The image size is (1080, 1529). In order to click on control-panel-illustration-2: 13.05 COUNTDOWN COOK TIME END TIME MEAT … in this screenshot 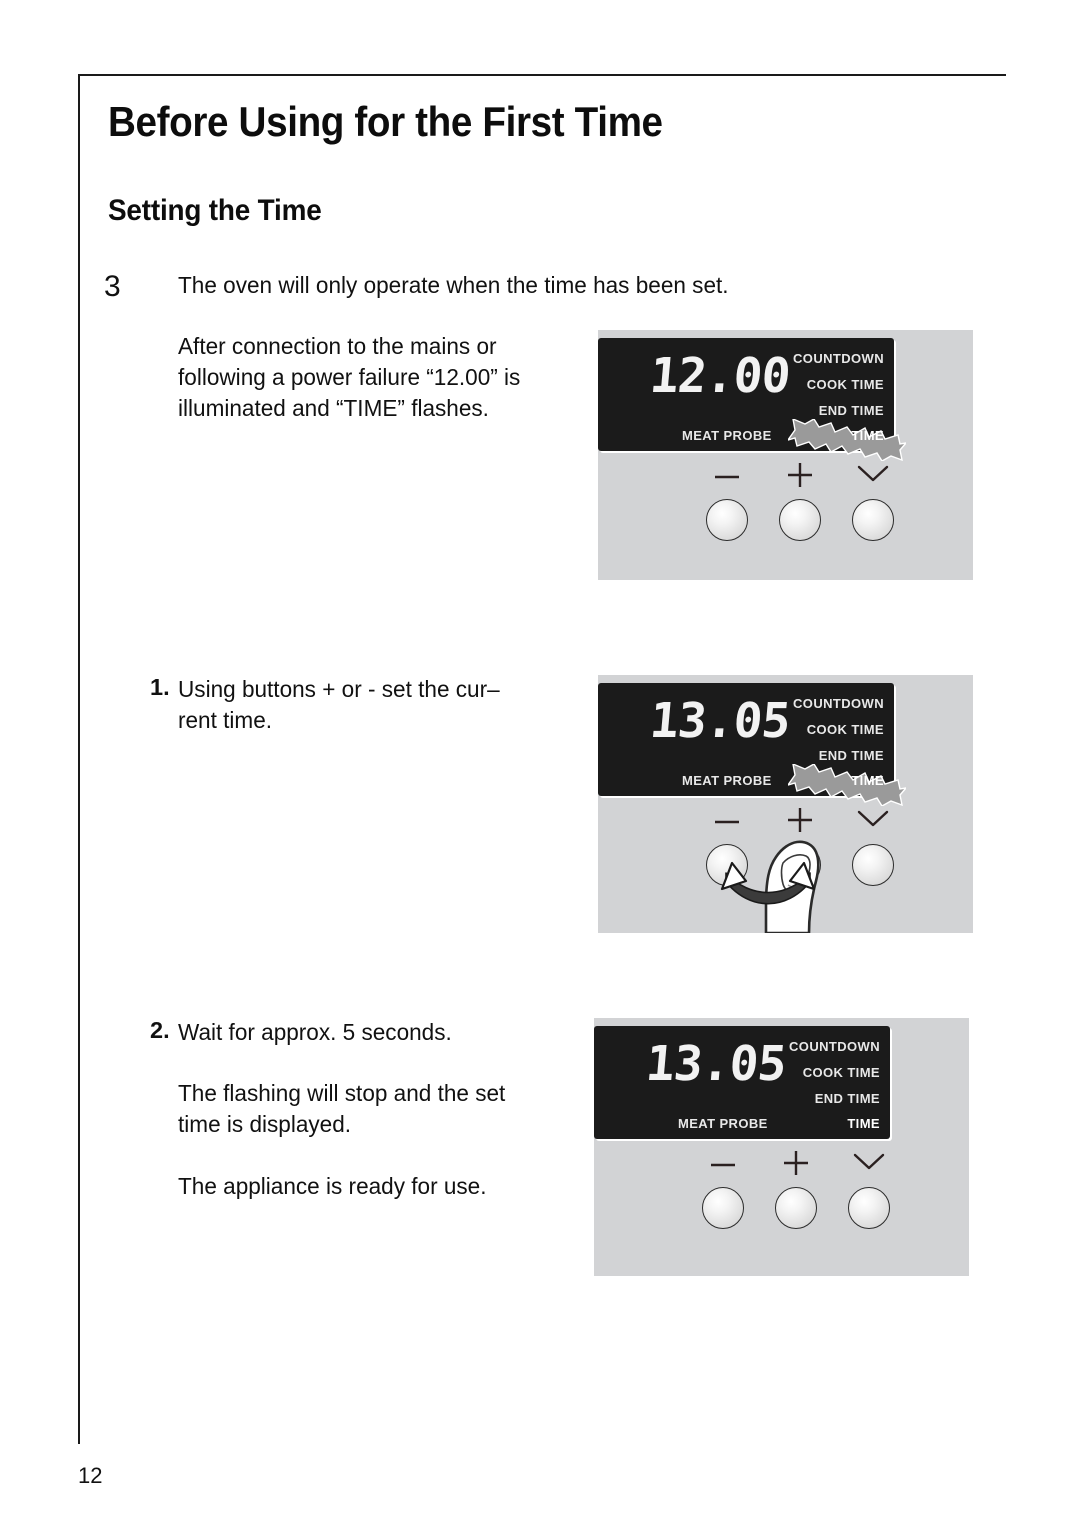, I will do `click(785, 804)`.